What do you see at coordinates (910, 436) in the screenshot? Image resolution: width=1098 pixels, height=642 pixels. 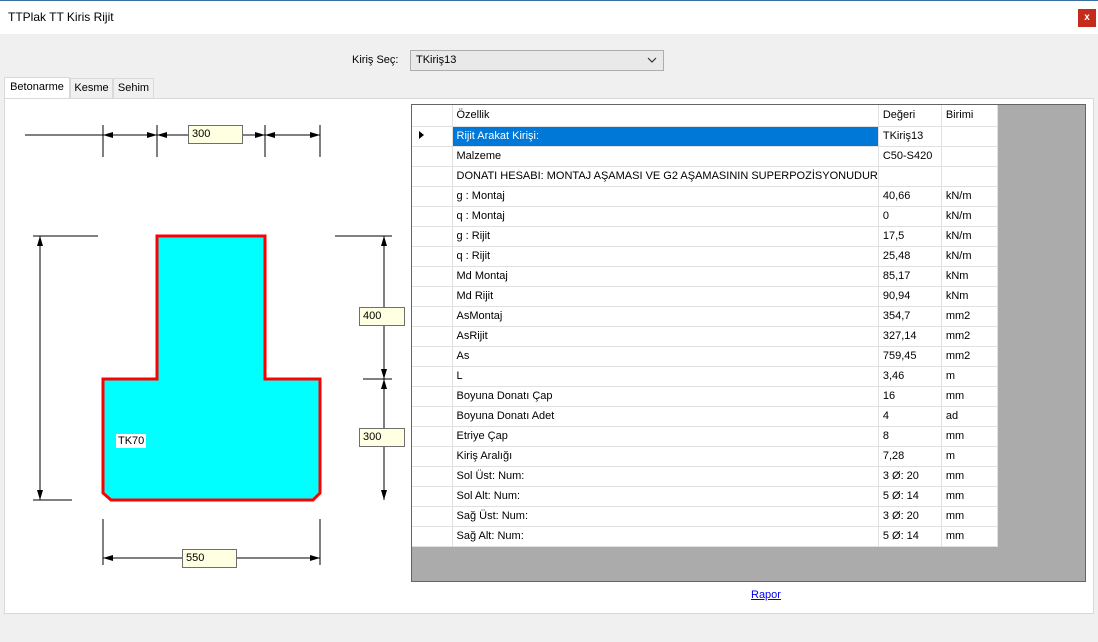 I see `cell-value: 8` at bounding box center [910, 436].